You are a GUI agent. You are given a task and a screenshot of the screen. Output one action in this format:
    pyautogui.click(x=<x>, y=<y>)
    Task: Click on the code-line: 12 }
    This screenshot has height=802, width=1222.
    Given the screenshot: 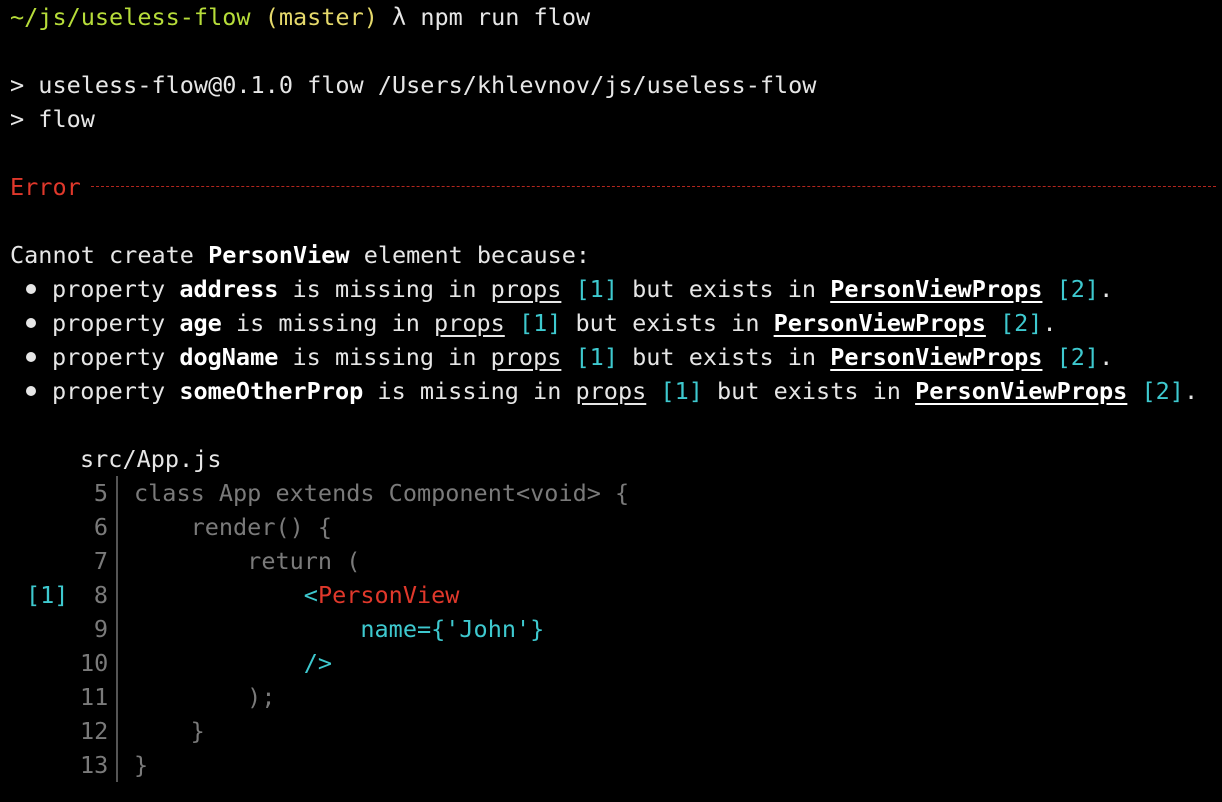 What is the action you would take?
    pyautogui.click(x=616, y=731)
    